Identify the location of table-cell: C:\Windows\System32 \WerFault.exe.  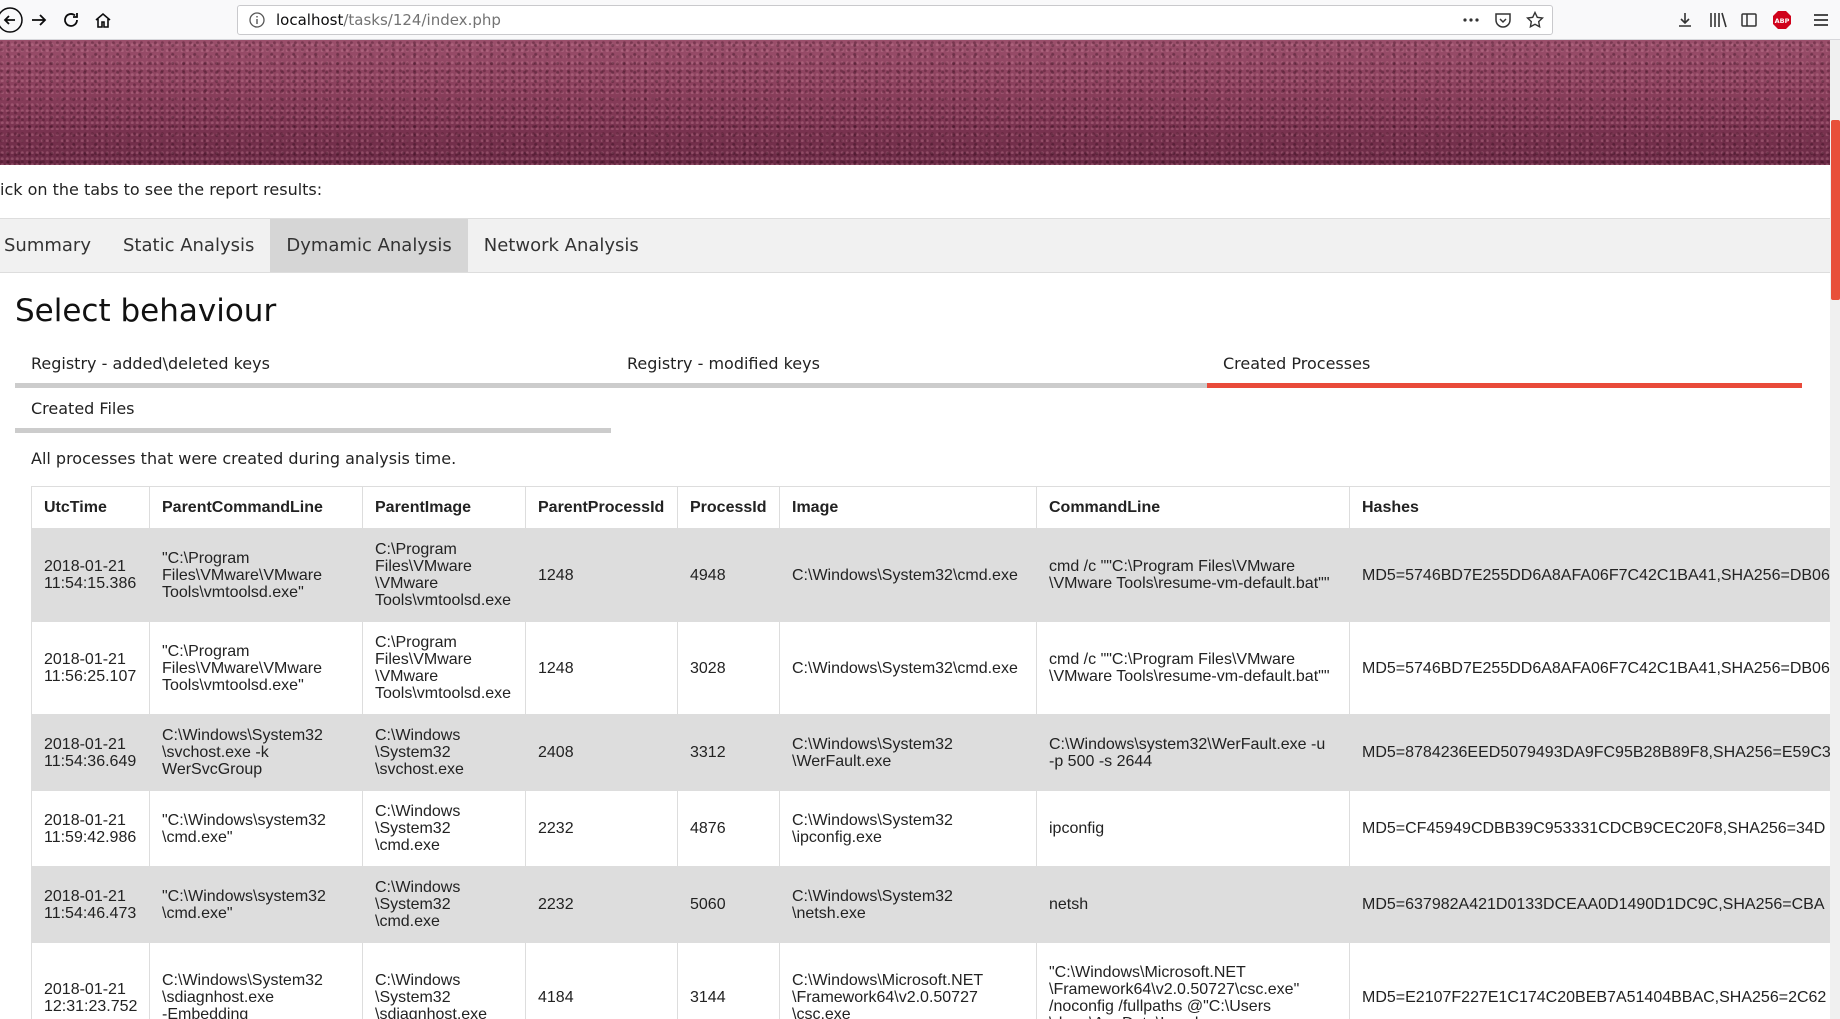
(908, 752).